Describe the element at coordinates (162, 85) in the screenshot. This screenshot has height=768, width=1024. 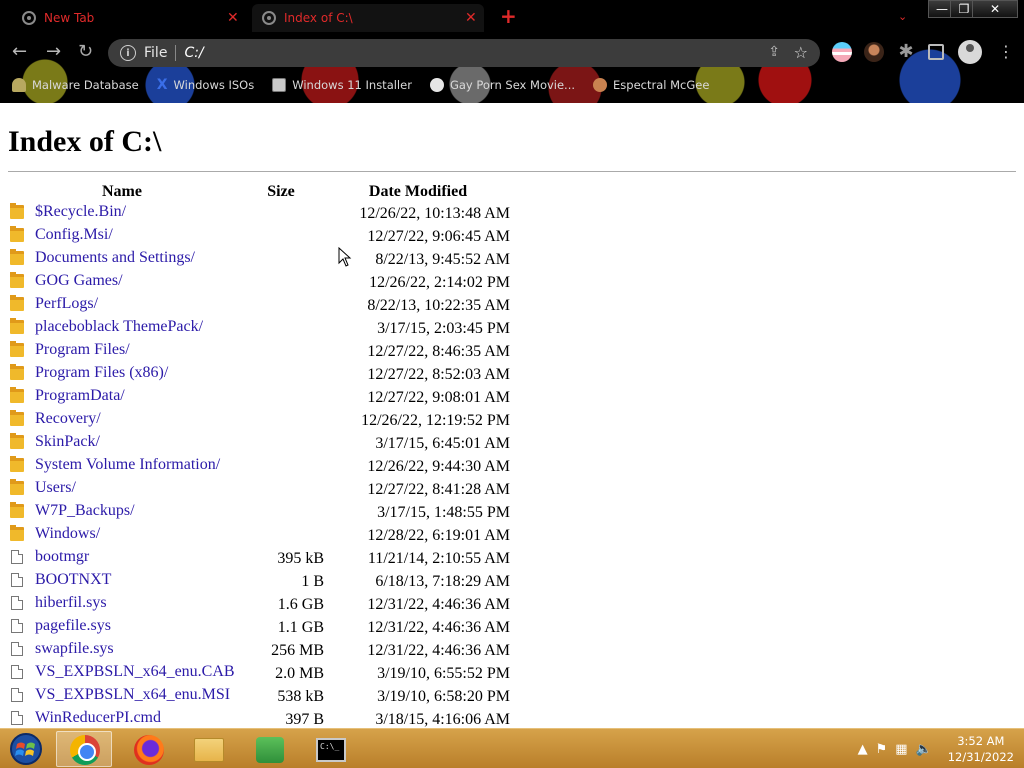
I see `x-icon: X` at that location.